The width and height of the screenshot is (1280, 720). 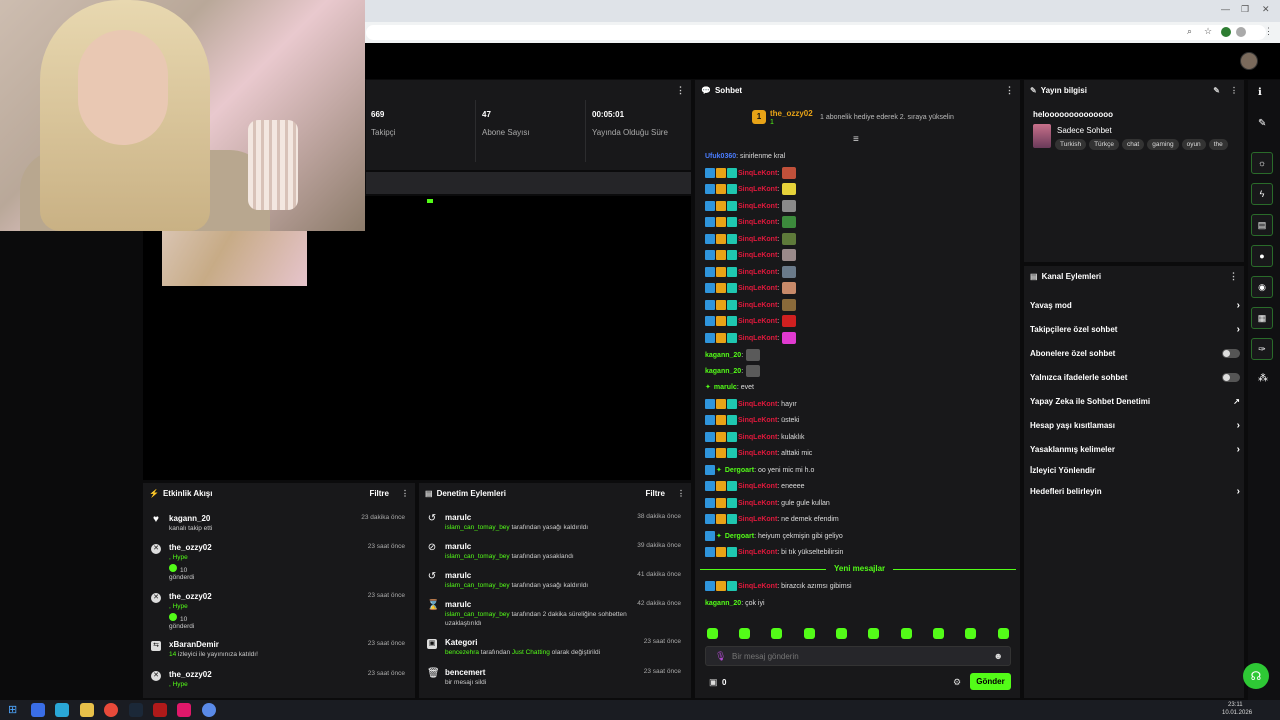 I want to click on clock-time: 23:11, so click(x=1235, y=705).